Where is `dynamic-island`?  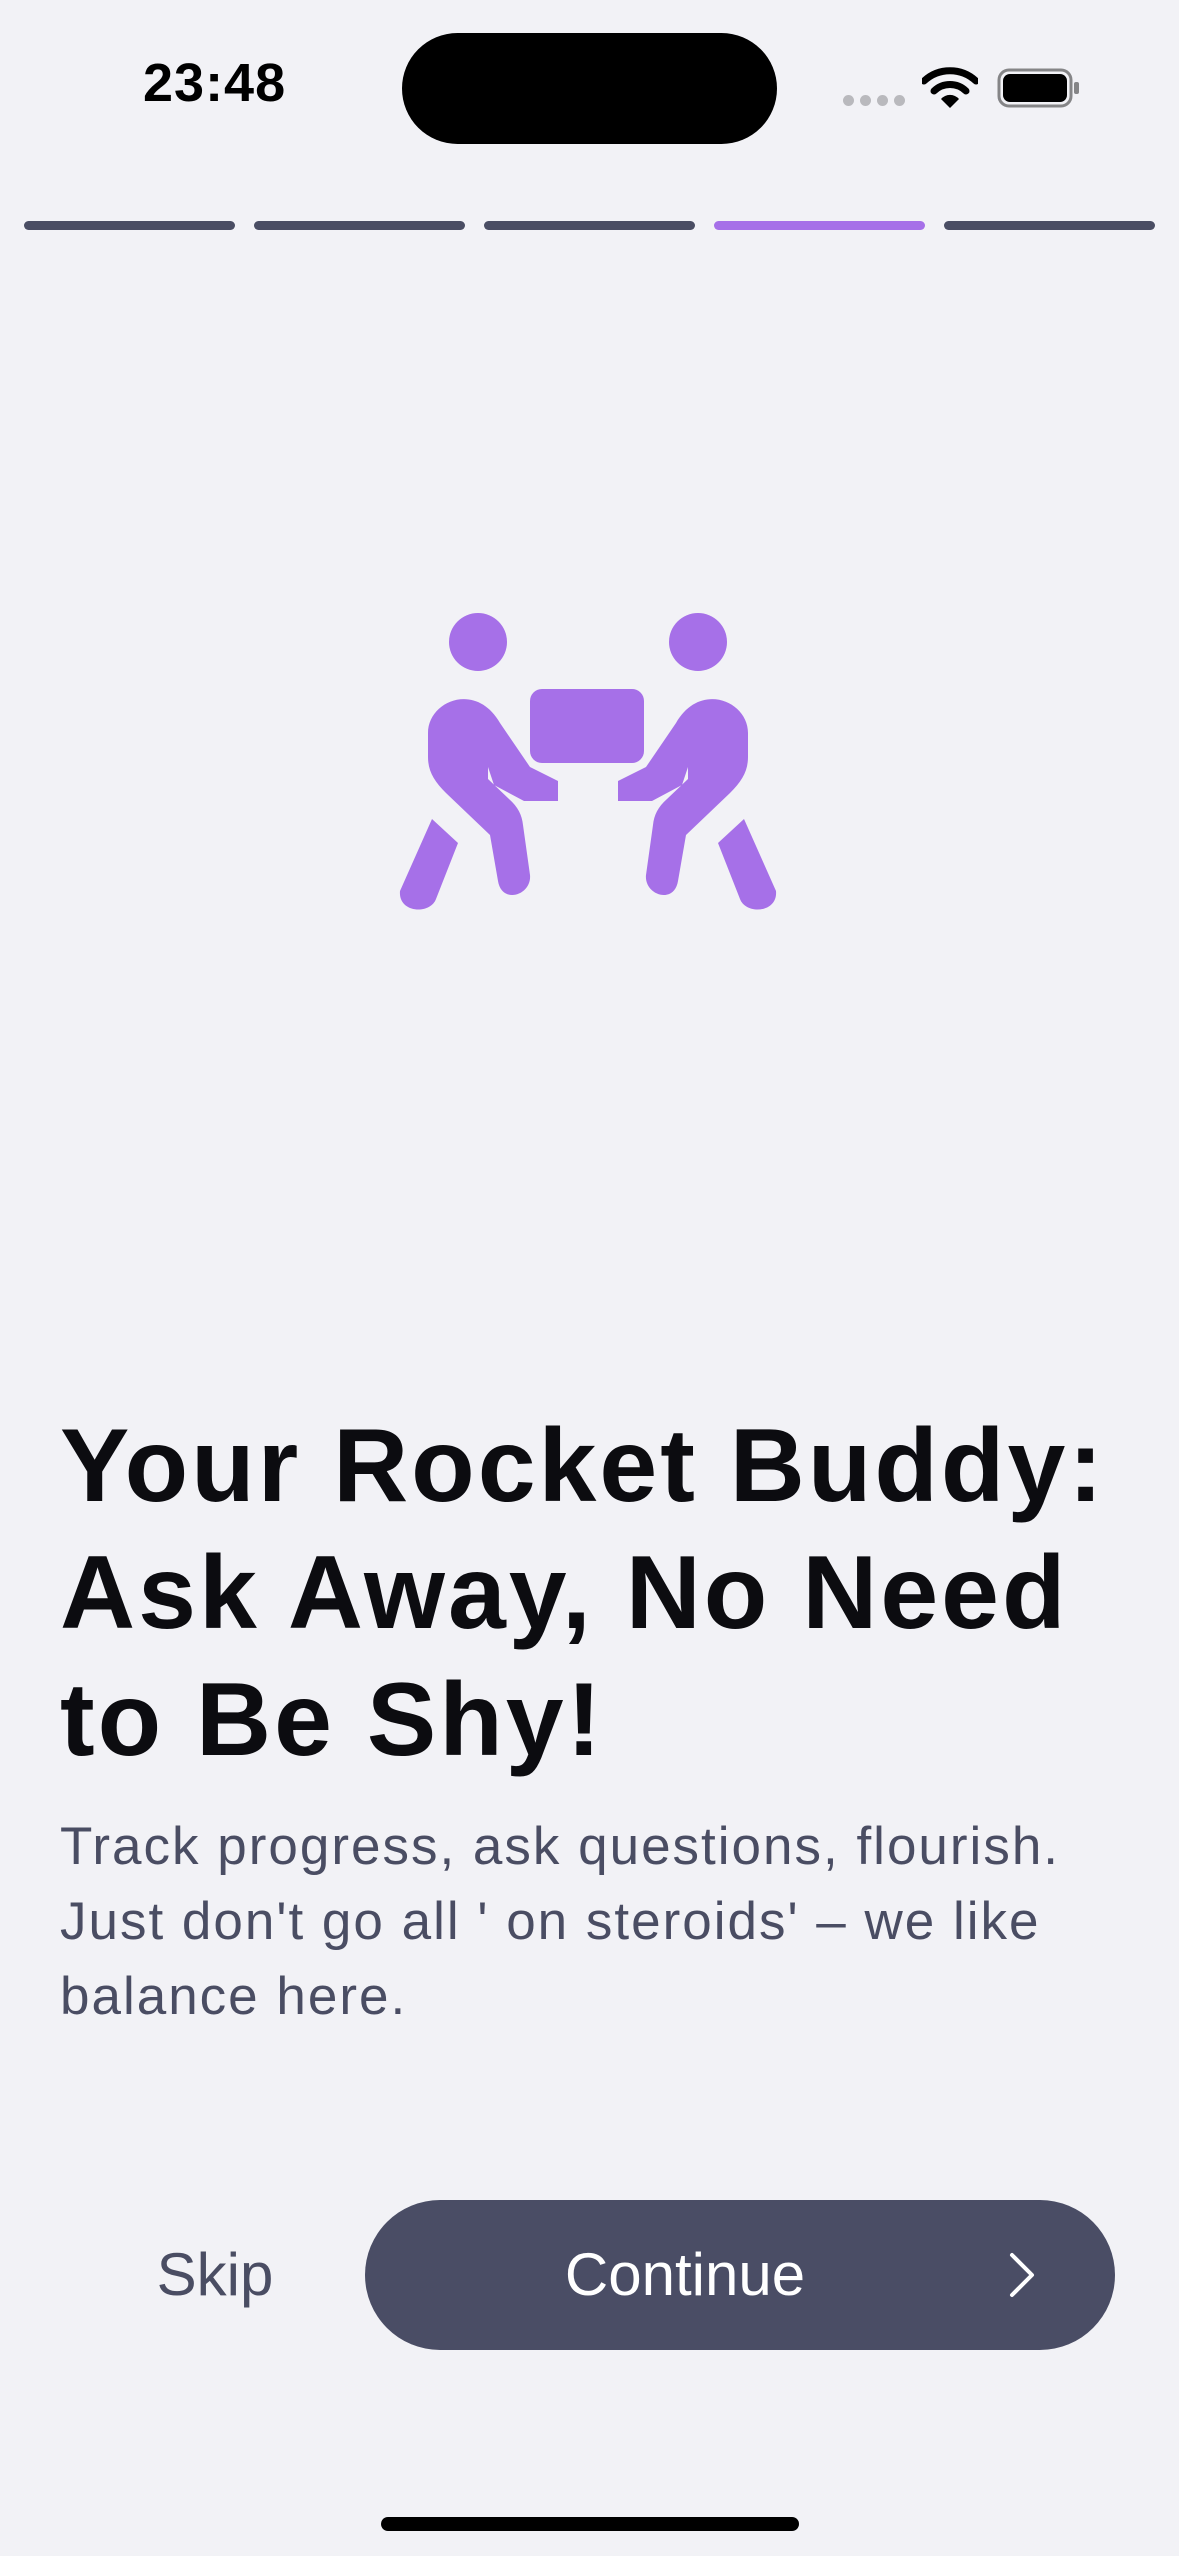
dynamic-island is located at coordinates (589, 88).